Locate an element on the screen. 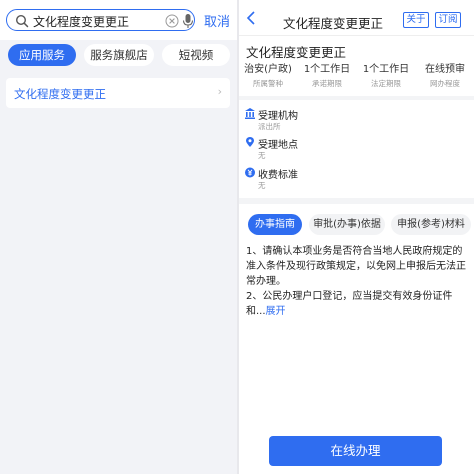  search-bar: 取消 is located at coordinates (119, 20).